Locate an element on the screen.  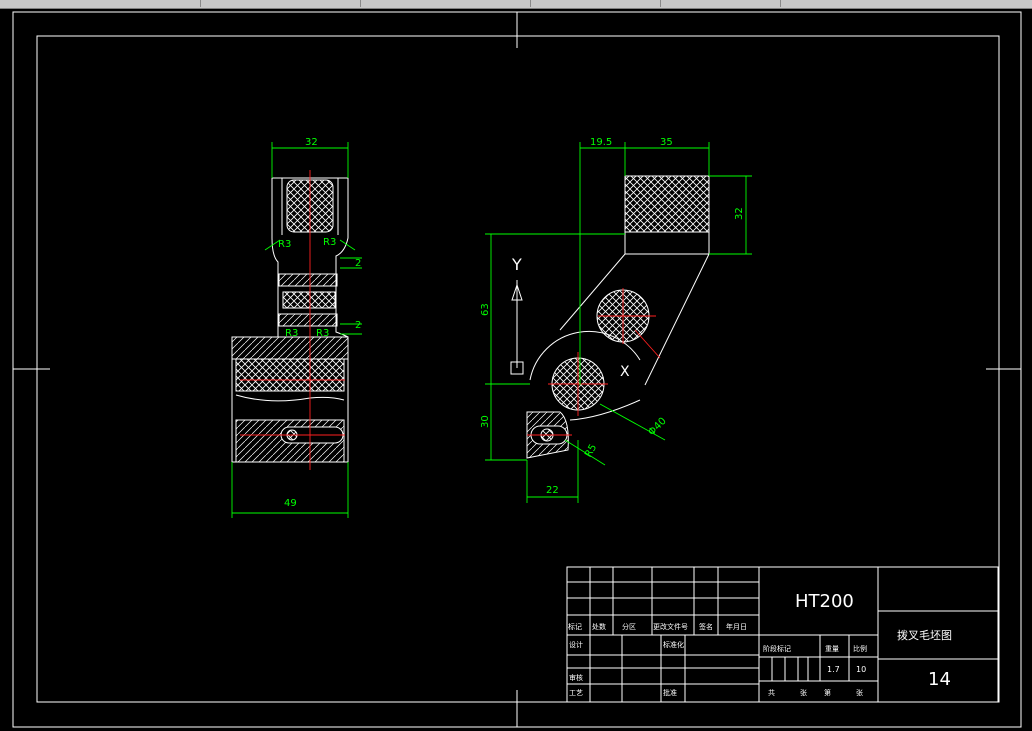
scale-label: 比例 is located at coordinates (860, 648).